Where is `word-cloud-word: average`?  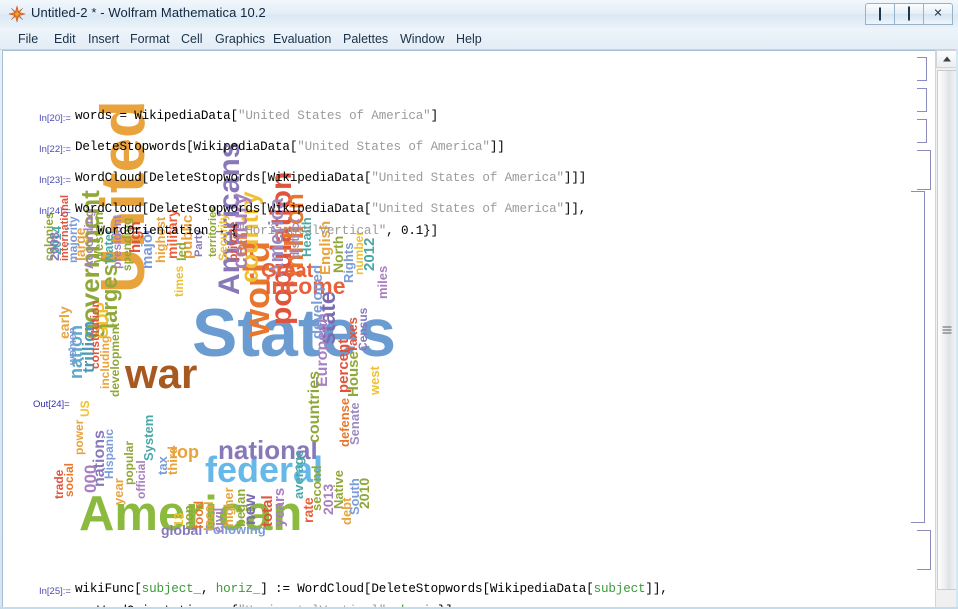
word-cloud-word: average is located at coordinates (298, 474).